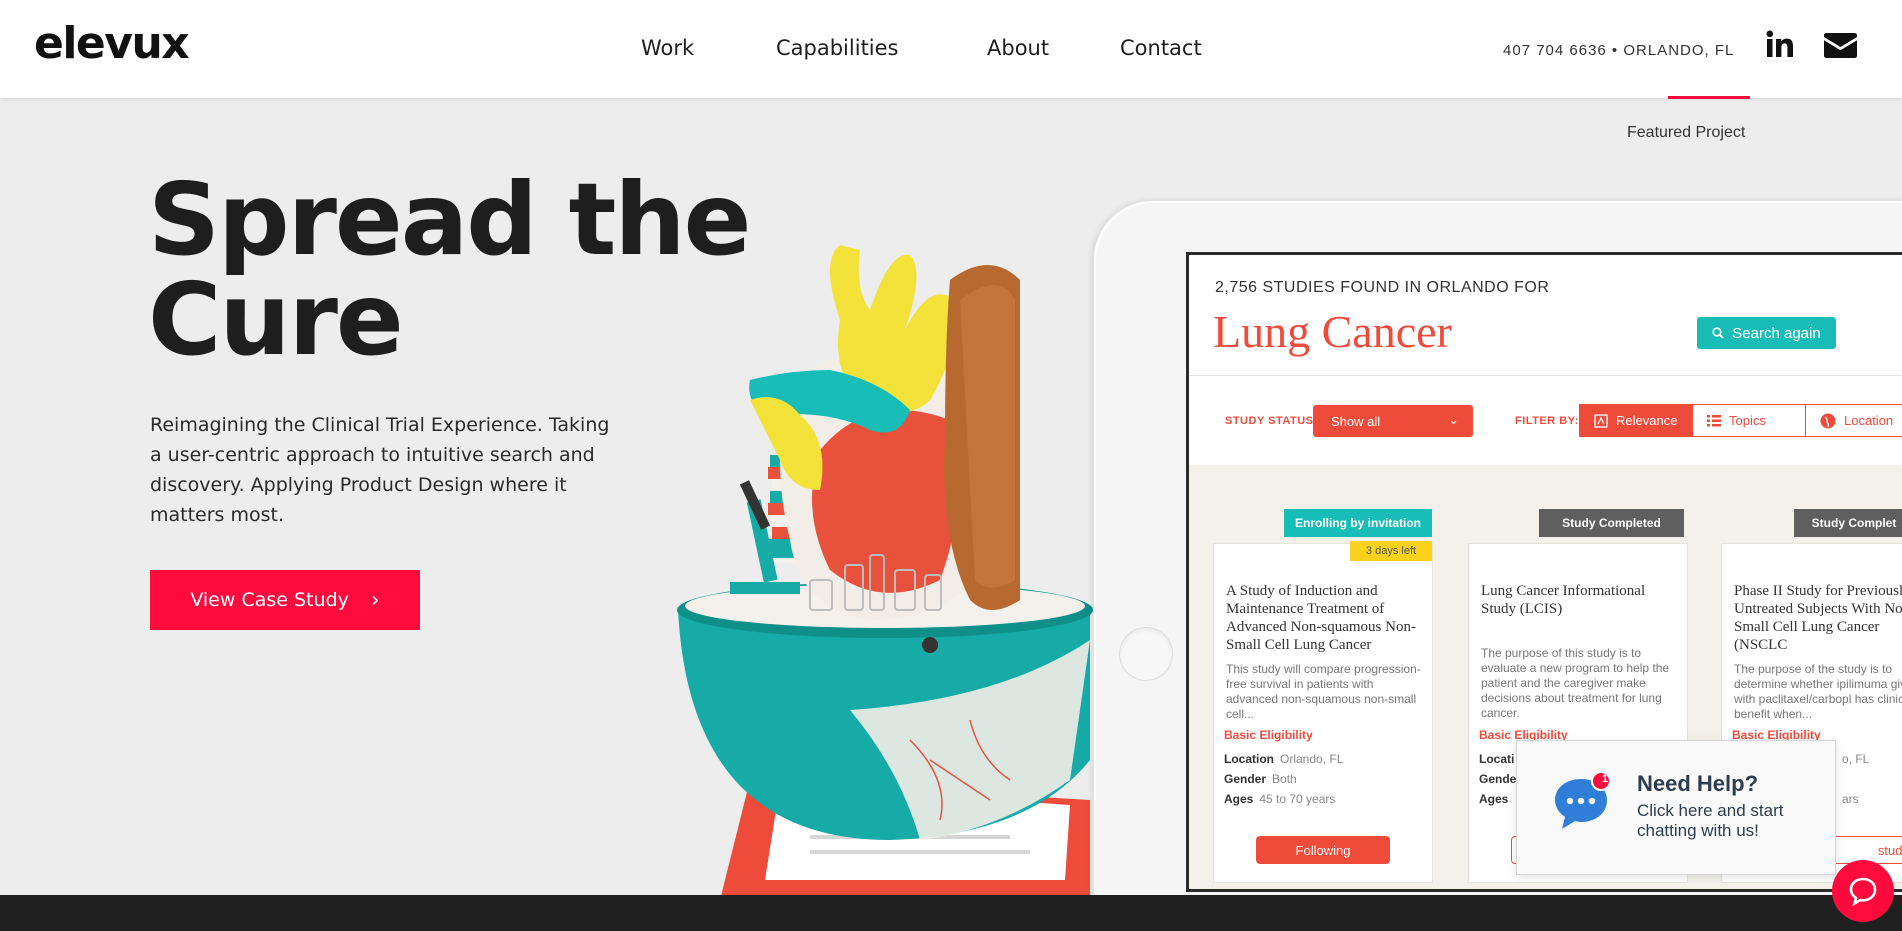 This screenshot has width=1902, height=931. Describe the element at coordinates (1356, 421) in the screenshot. I see `study-status-value: Show all` at that location.